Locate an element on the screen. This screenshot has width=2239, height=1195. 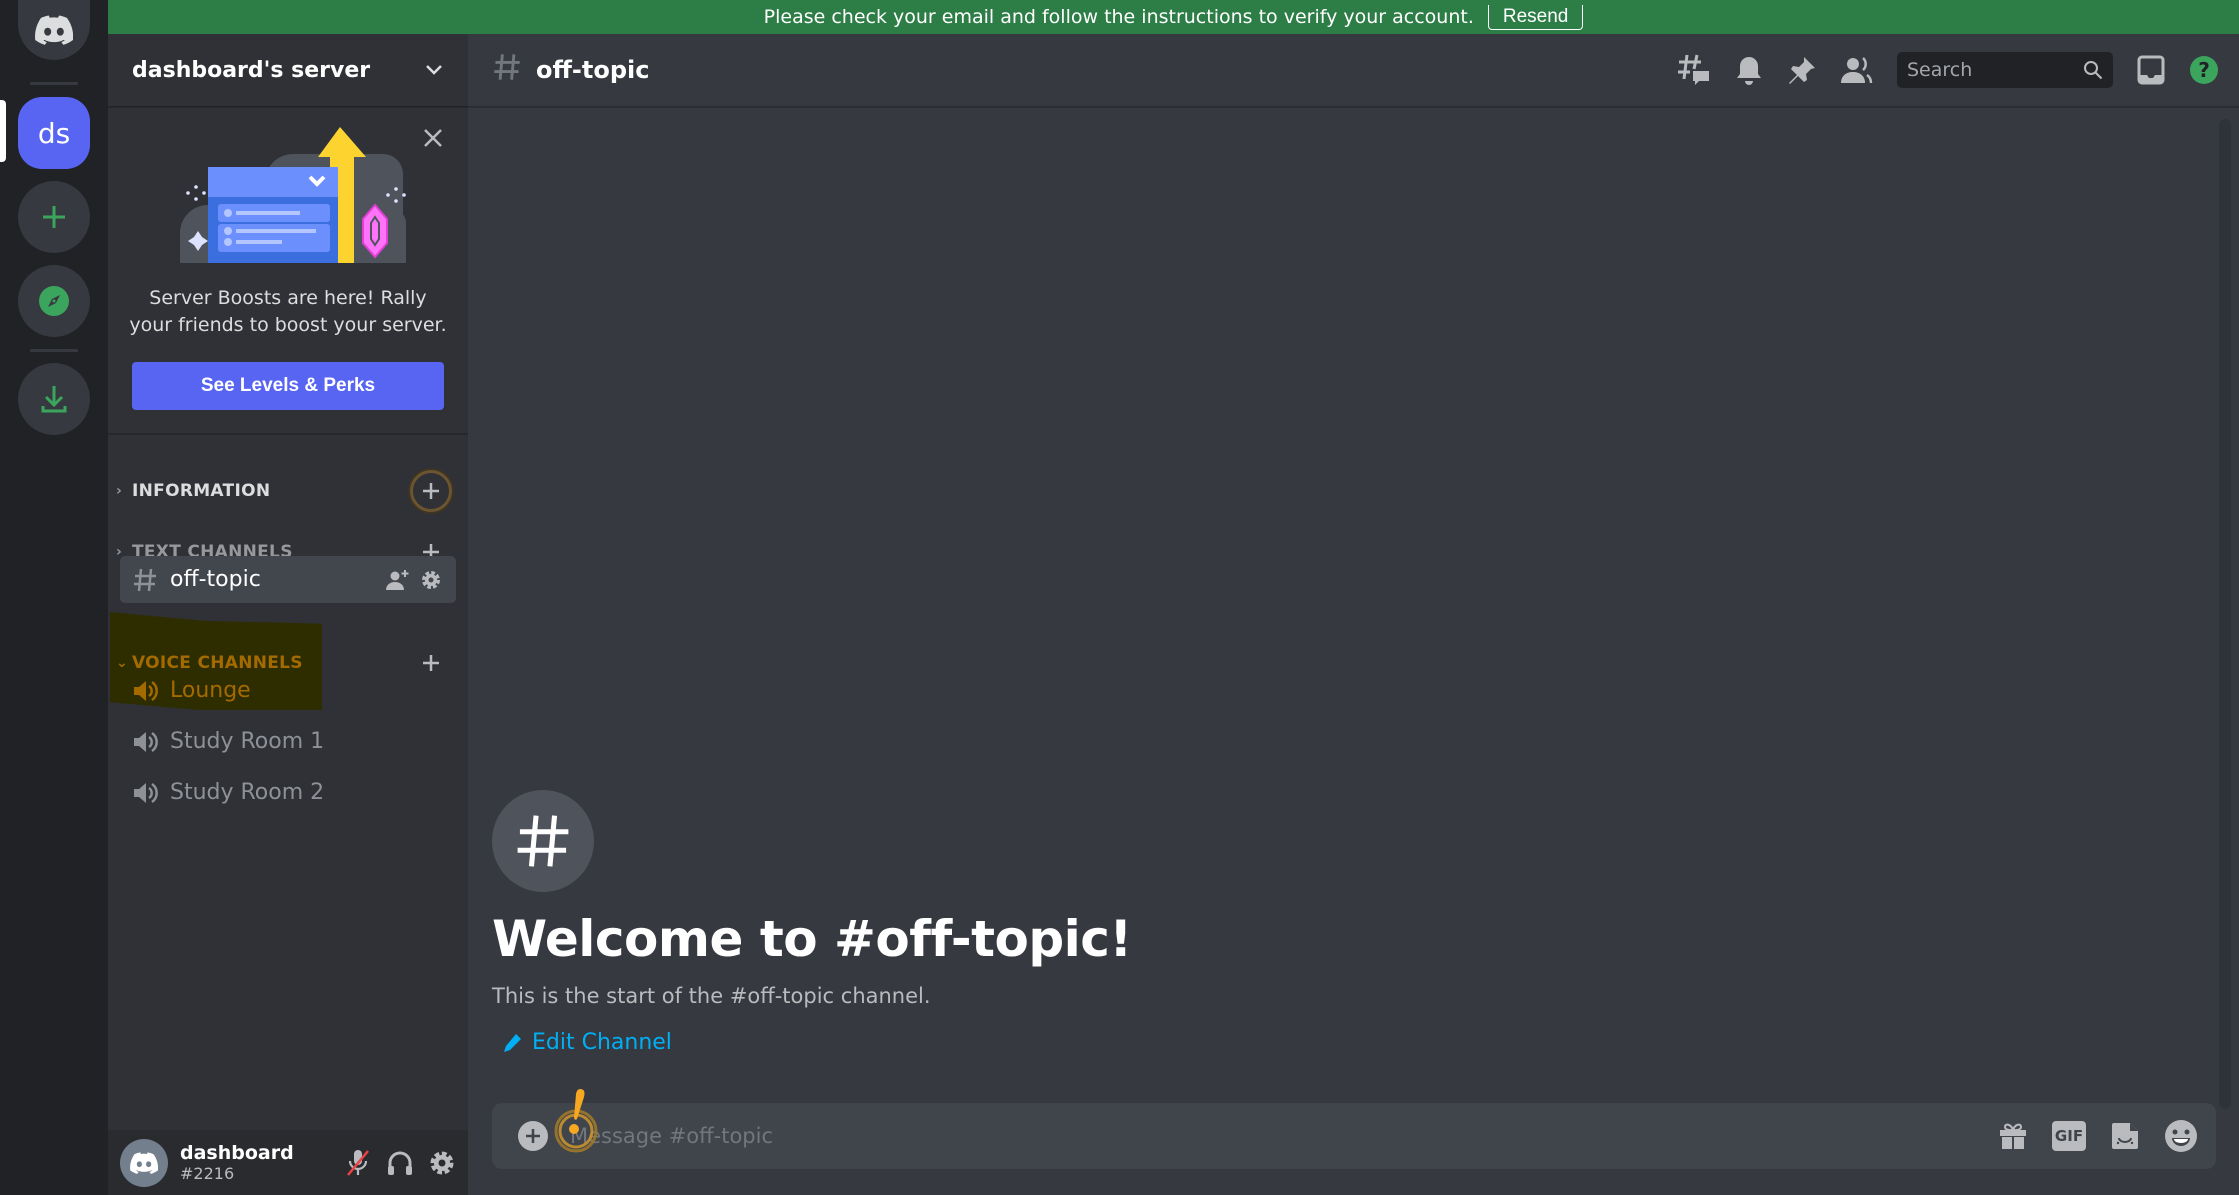
edit-channel-label: Edit Channel is located at coordinates (602, 1042).